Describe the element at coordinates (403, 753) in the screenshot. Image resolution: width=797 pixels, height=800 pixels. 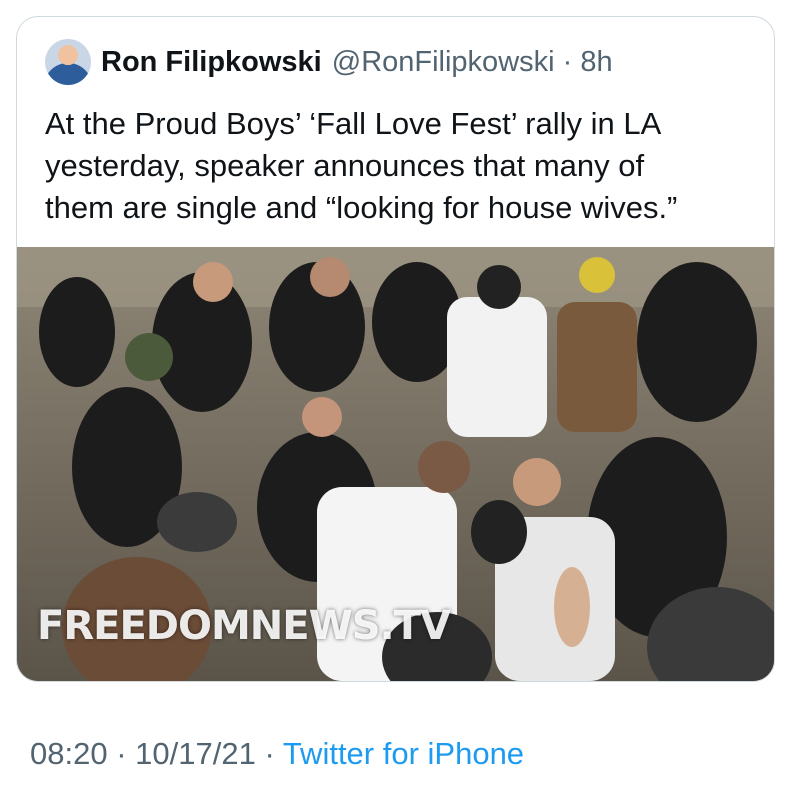
I see `tweet-source-link: Twitter for iPhone` at that location.